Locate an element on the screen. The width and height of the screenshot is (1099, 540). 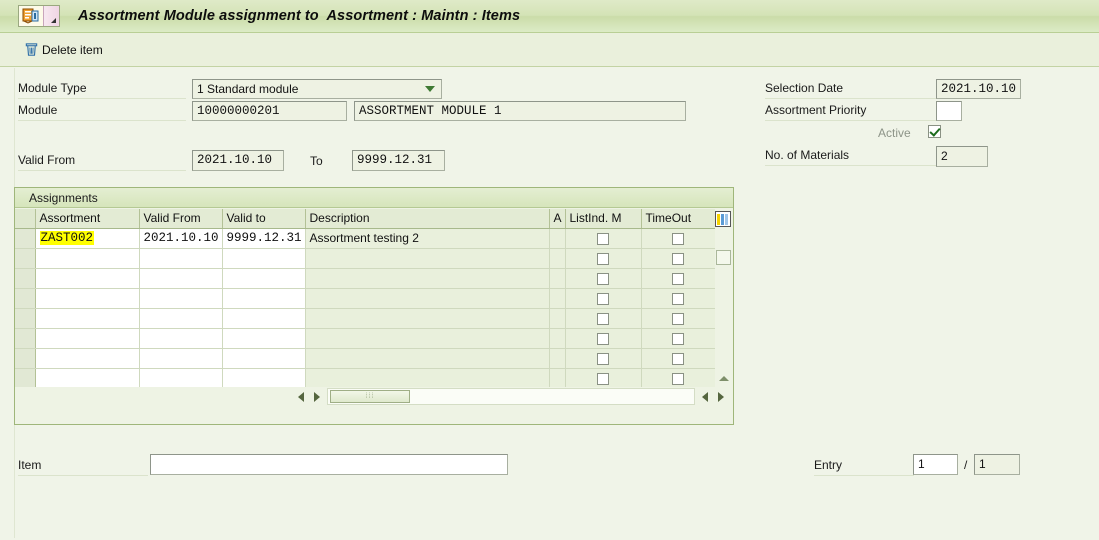
column-header-valid_from: Valid From is located at coordinates (181, 219).